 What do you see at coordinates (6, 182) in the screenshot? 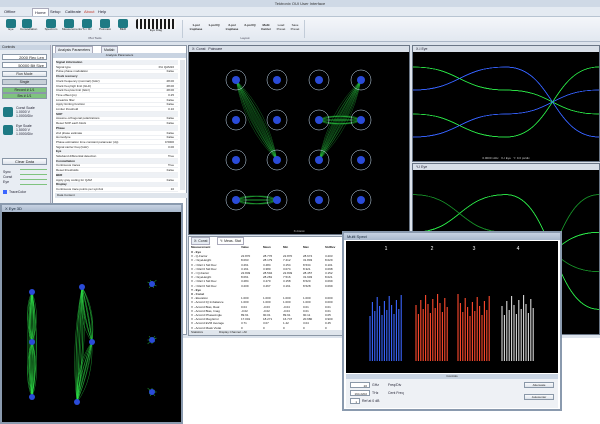
I see `opt-eye: Eye` at bounding box center [6, 182].